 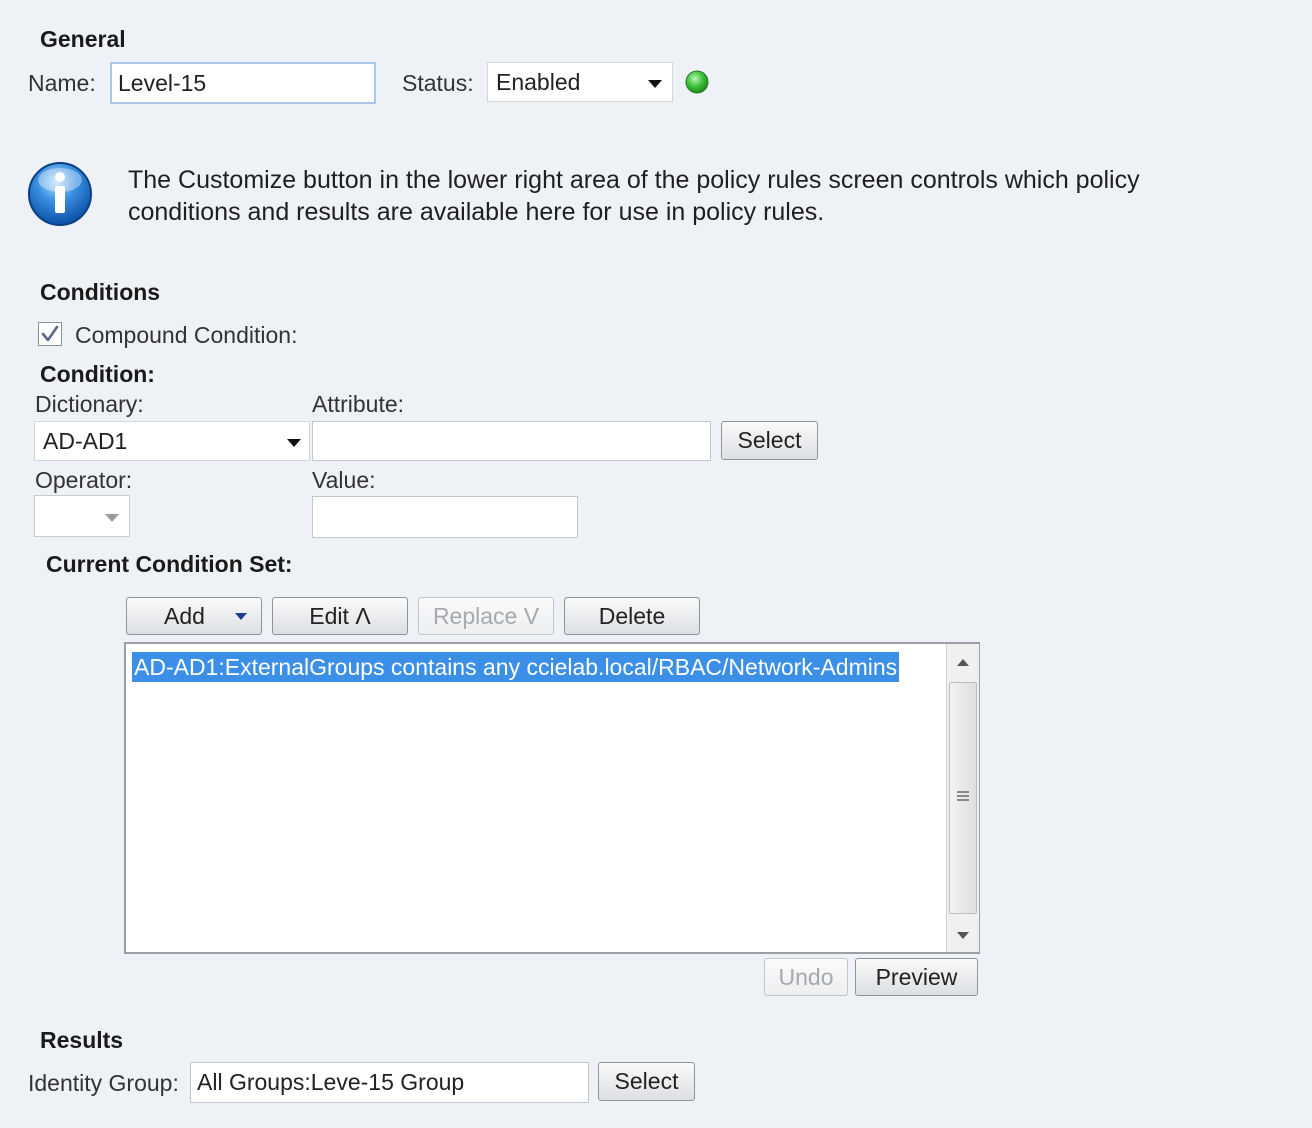 I want to click on edit-button: Edit Λ, so click(x=340, y=616).